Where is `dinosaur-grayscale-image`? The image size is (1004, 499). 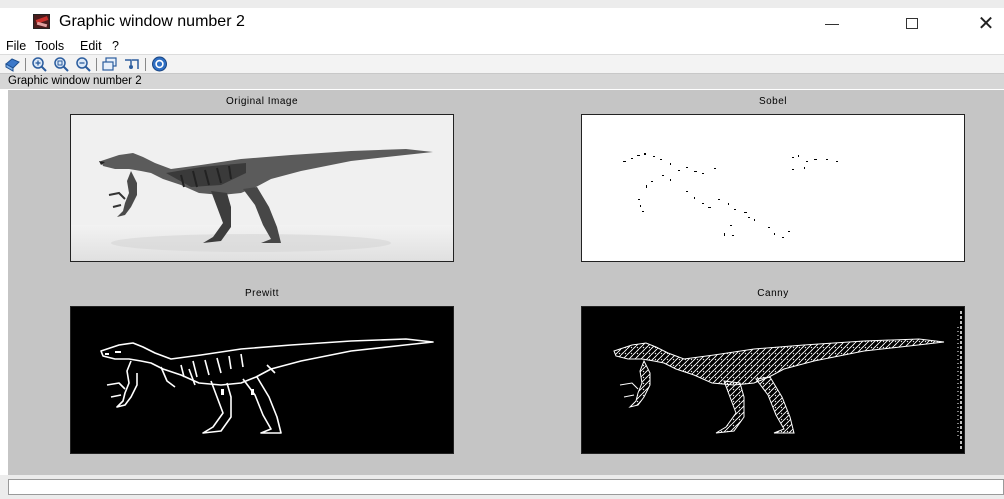
dinosaur-grayscale-image is located at coordinates (262, 188).